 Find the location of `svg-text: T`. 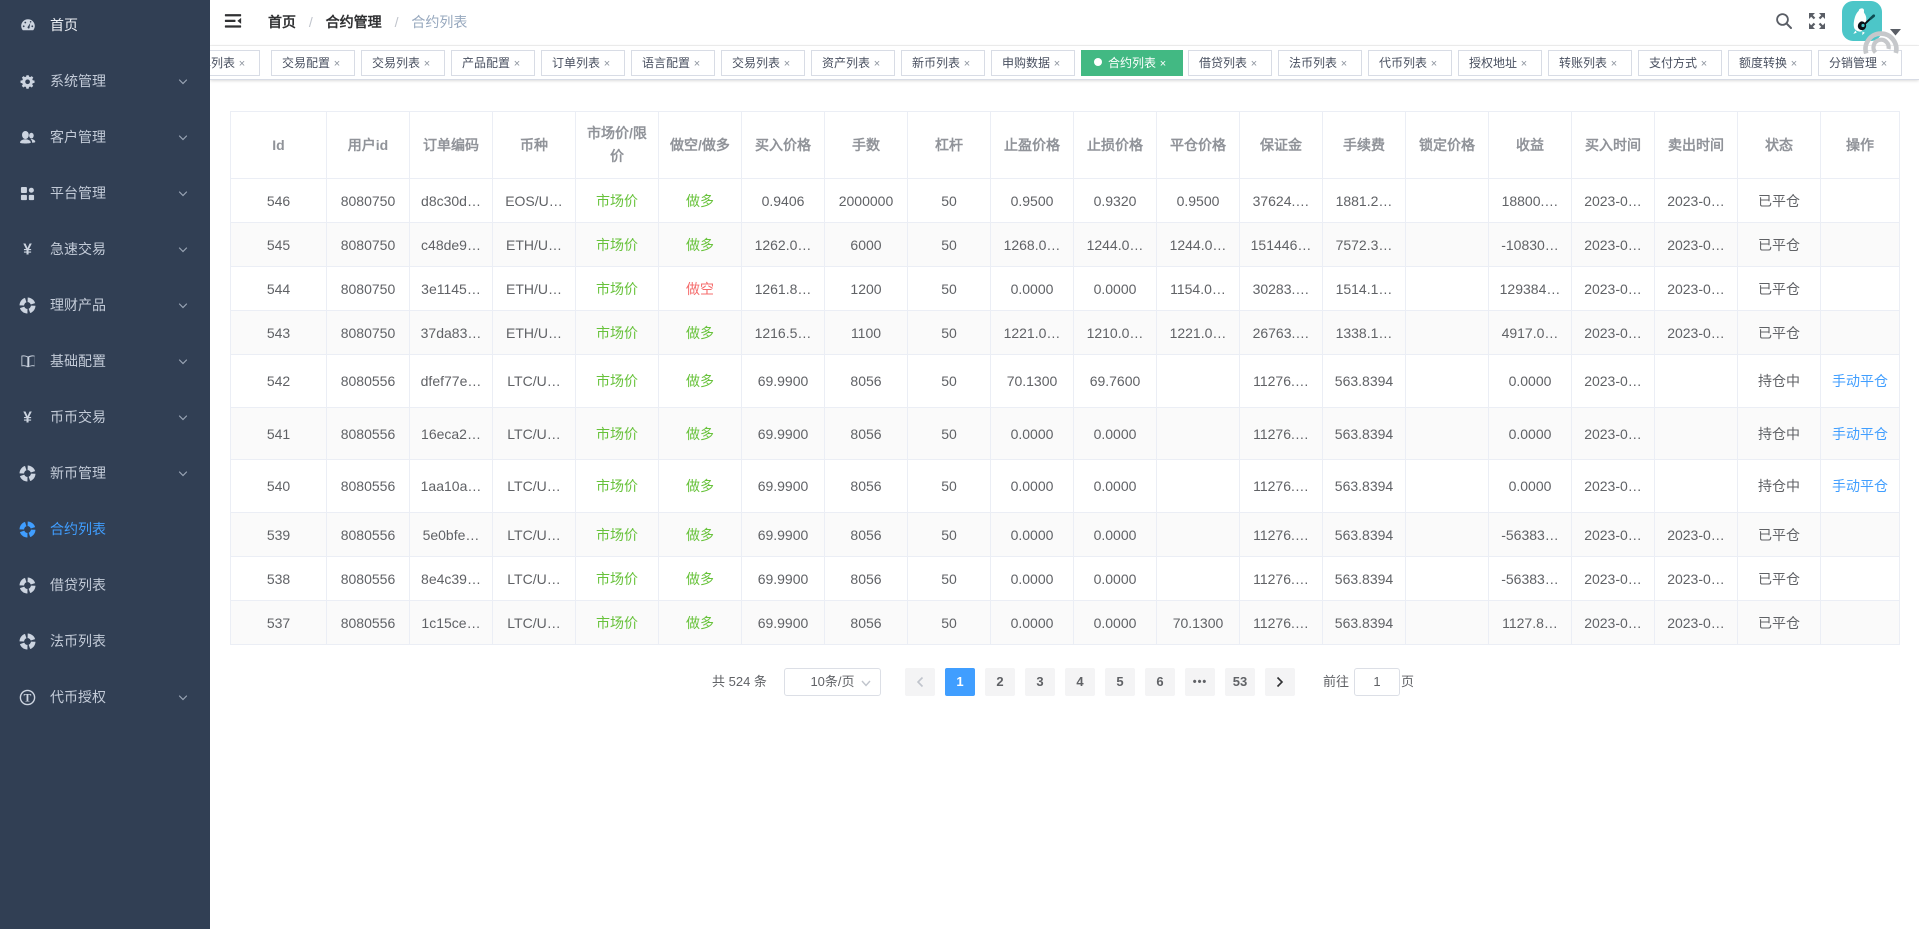

svg-text: T is located at coordinates (28, 698).